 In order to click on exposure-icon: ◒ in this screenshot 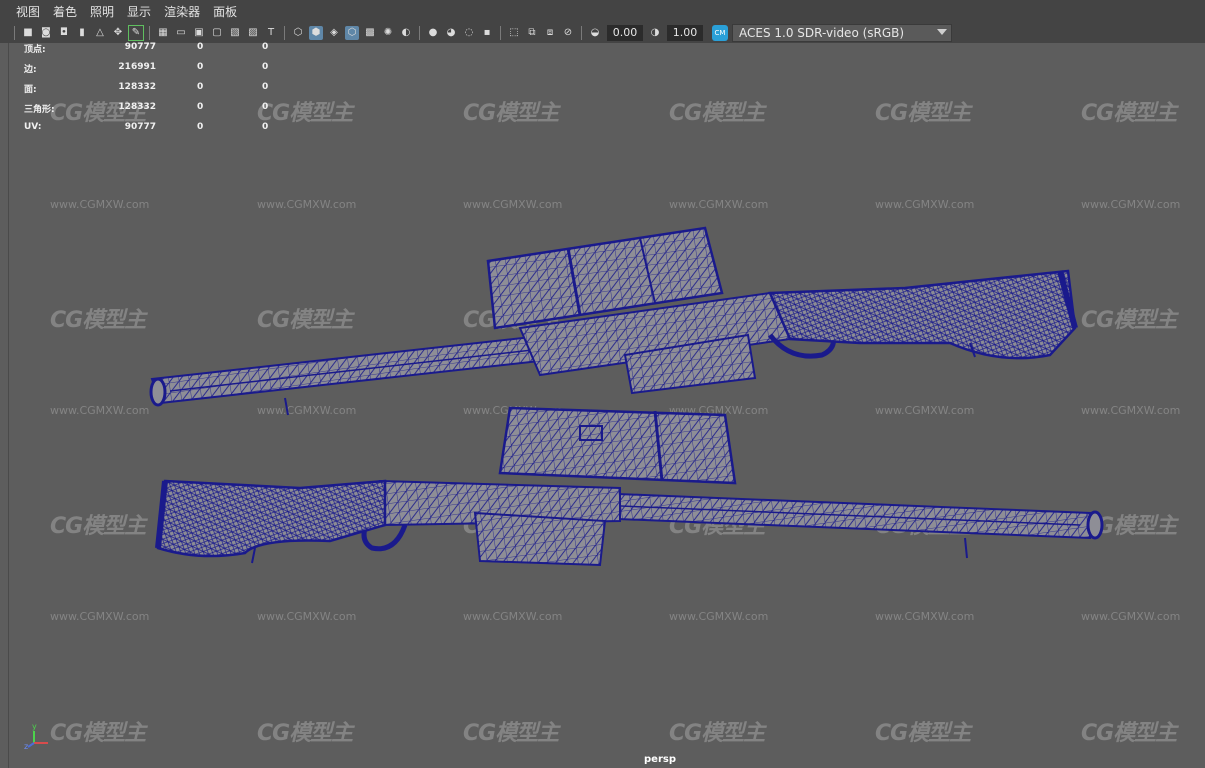, I will do `click(595, 33)`.